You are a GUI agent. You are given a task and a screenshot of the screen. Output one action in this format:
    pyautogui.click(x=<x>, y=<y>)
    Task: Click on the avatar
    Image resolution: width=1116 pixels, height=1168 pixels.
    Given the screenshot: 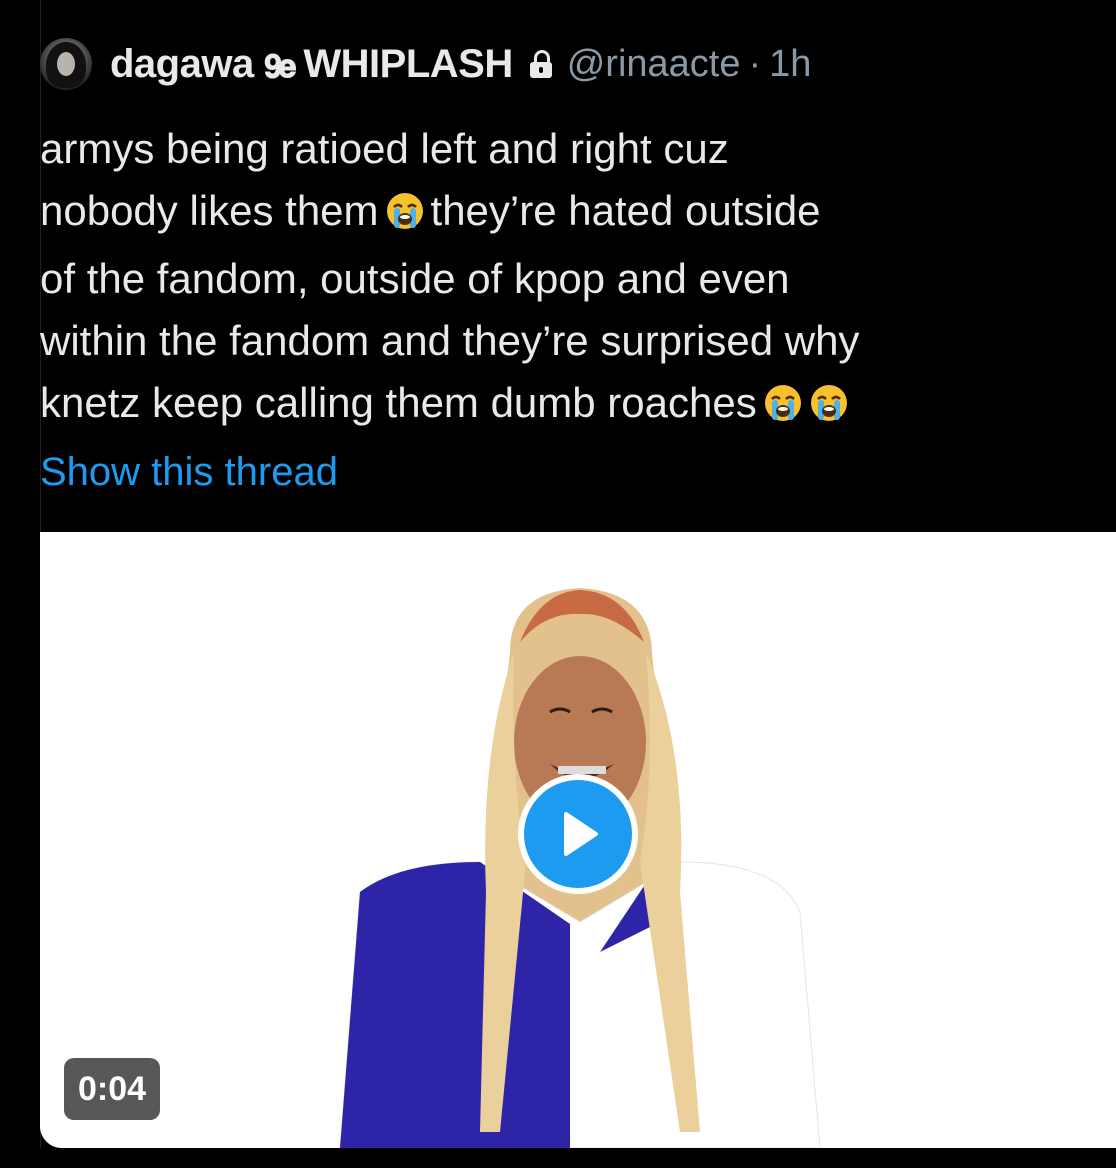 What is the action you would take?
    pyautogui.click(x=66, y=64)
    